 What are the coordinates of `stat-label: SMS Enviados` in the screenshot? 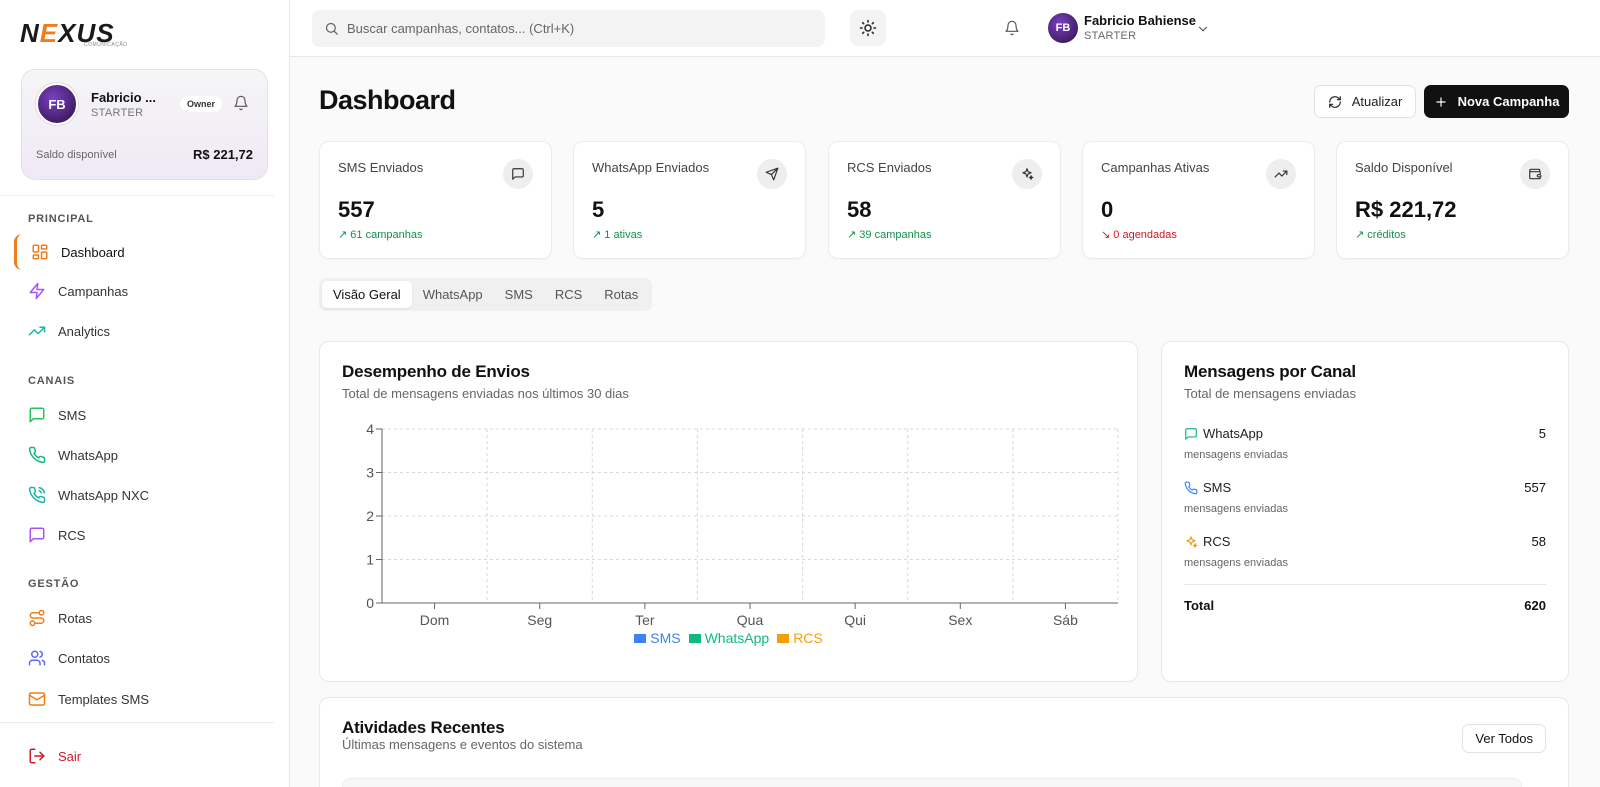 It's located at (381, 167).